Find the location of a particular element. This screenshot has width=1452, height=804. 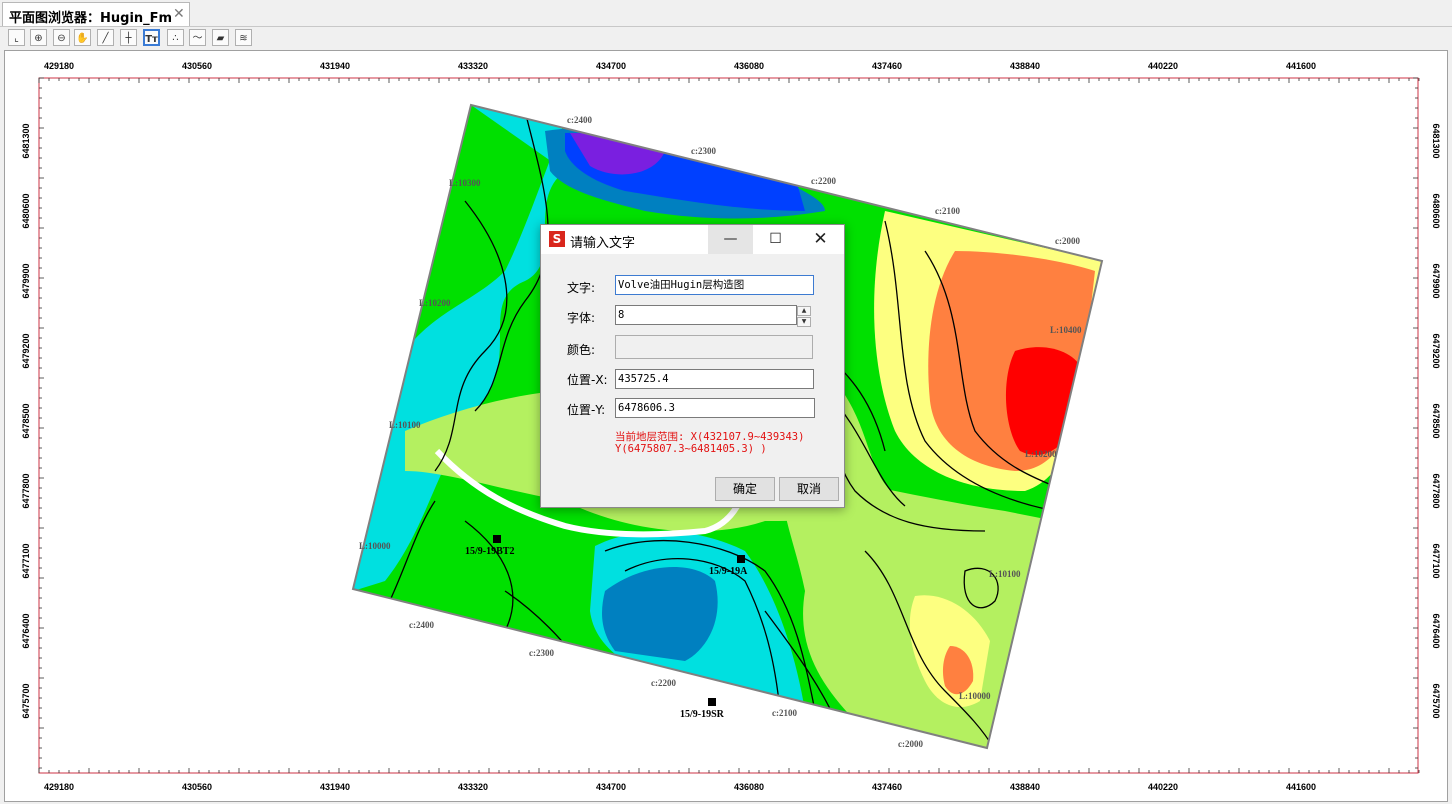

cancel-button: 取消 is located at coordinates (809, 489).